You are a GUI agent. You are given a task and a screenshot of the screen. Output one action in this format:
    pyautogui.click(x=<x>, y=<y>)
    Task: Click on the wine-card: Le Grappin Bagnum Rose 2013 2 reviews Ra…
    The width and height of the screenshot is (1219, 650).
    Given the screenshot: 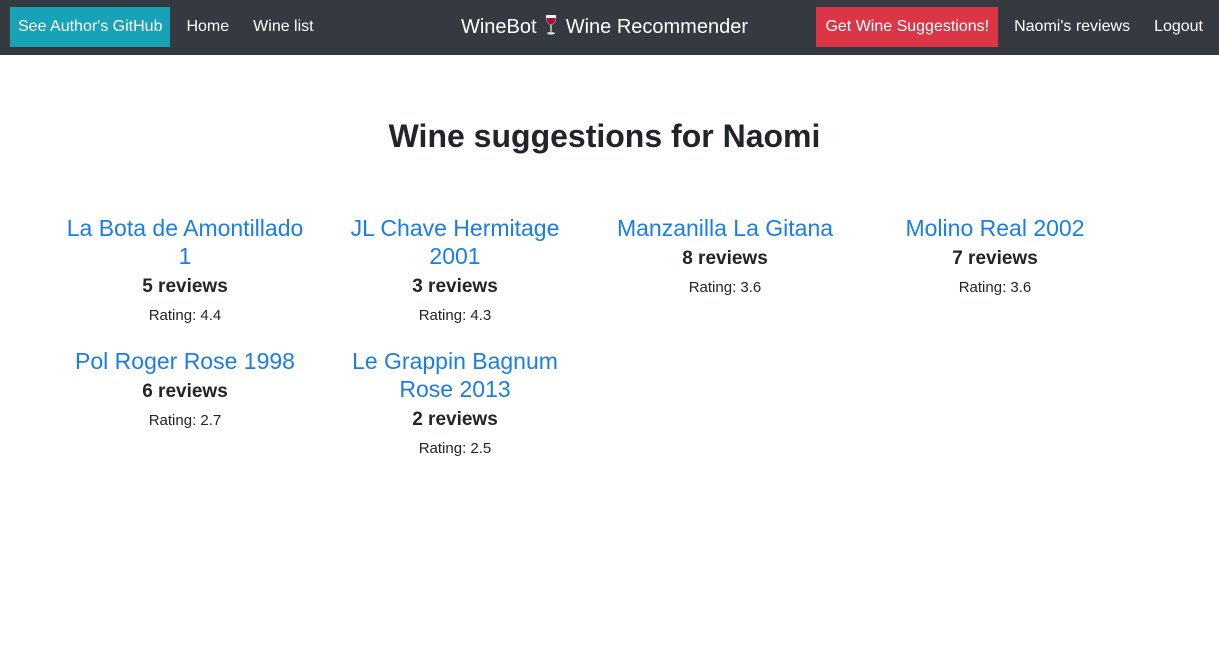 What is the action you would take?
    pyautogui.click(x=455, y=402)
    